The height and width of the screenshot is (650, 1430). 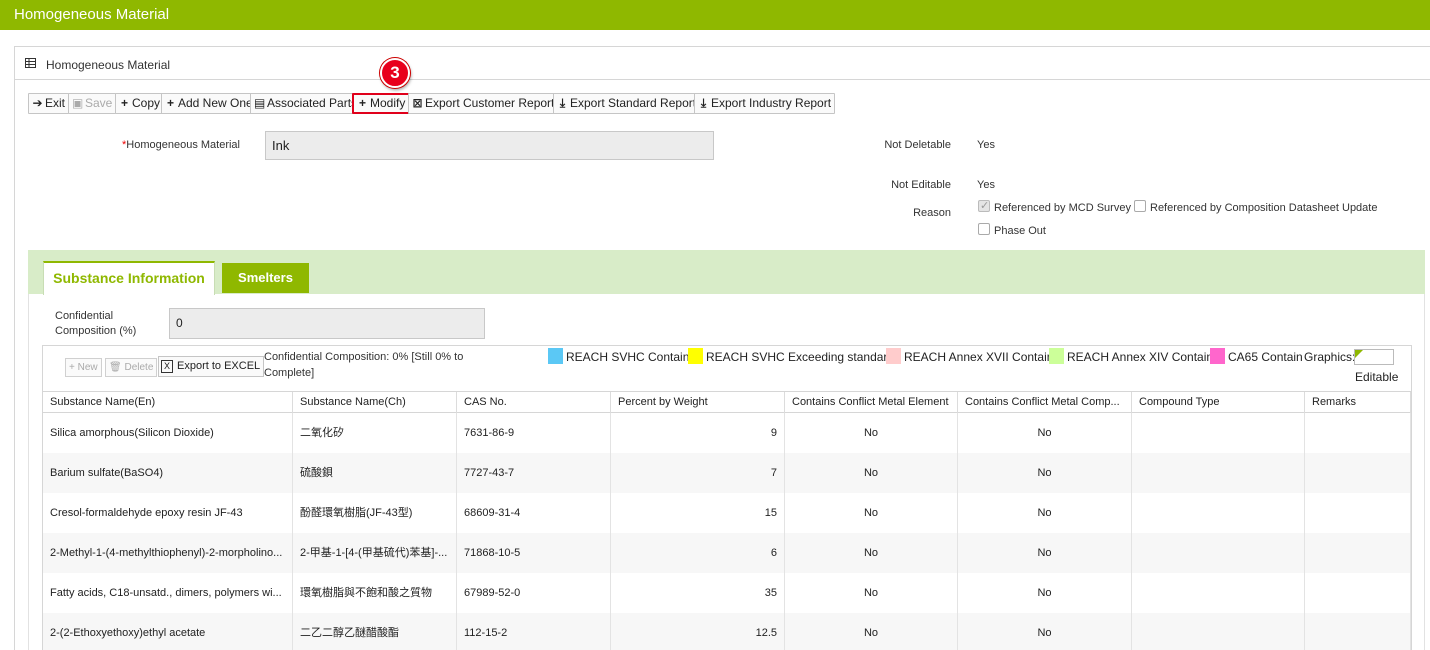 What do you see at coordinates (628, 357) in the screenshot?
I see `legend-svhc: REACH SVHC Contain` at bounding box center [628, 357].